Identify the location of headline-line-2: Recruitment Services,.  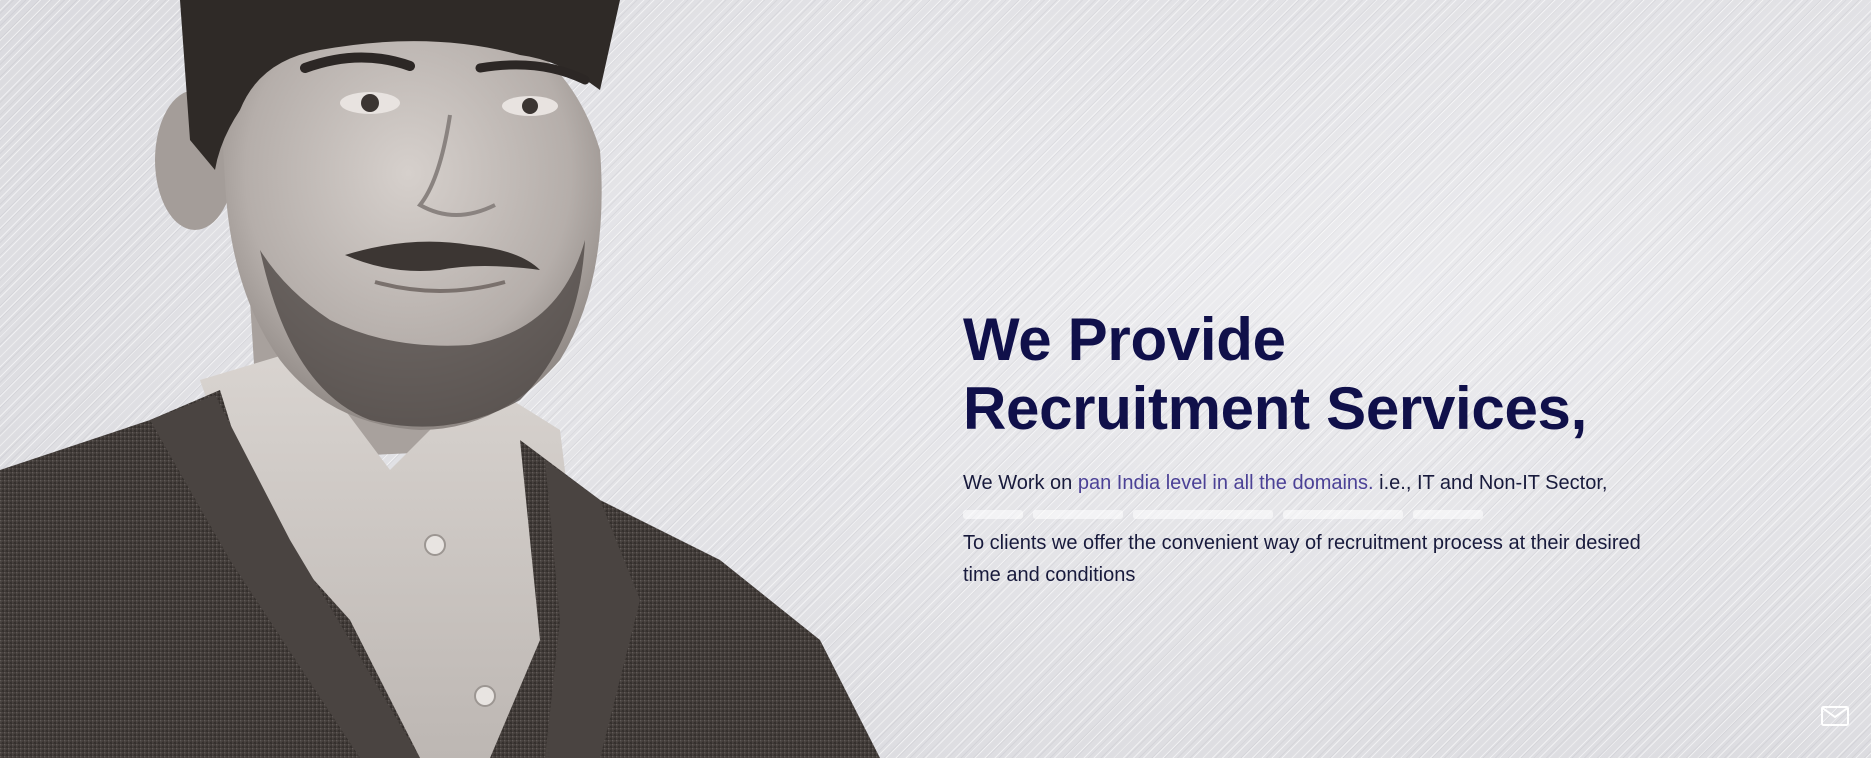
(1275, 408).